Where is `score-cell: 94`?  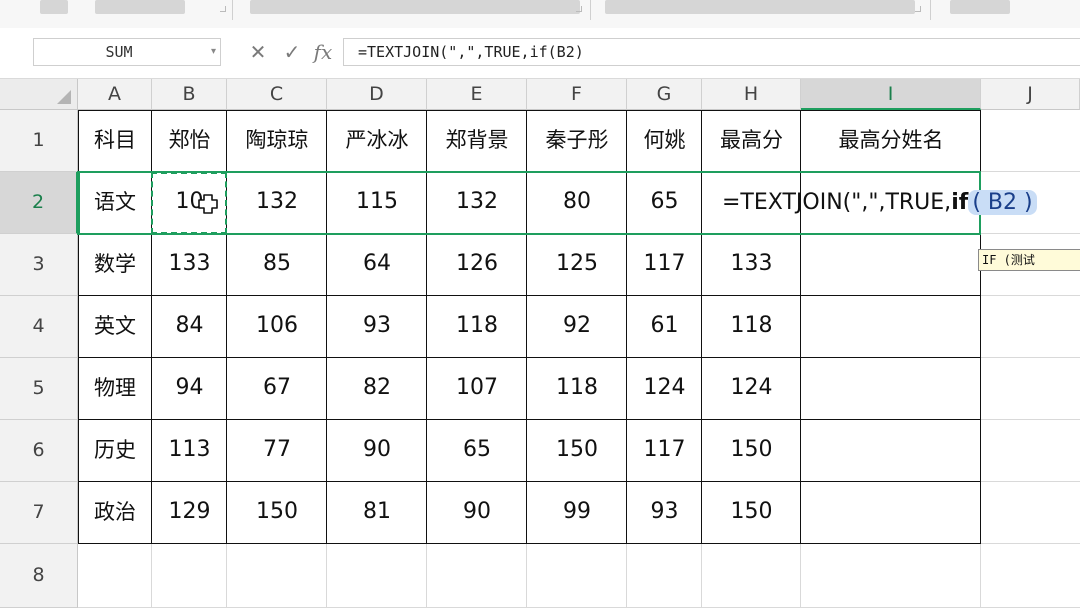
score-cell: 94 is located at coordinates (189, 389).